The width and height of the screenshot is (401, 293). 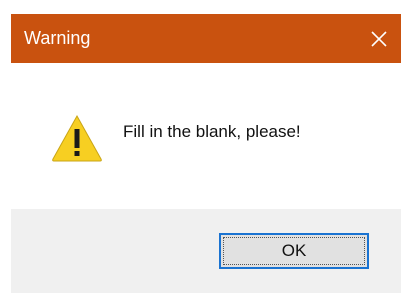 I want to click on close-icon, so click(x=379, y=38).